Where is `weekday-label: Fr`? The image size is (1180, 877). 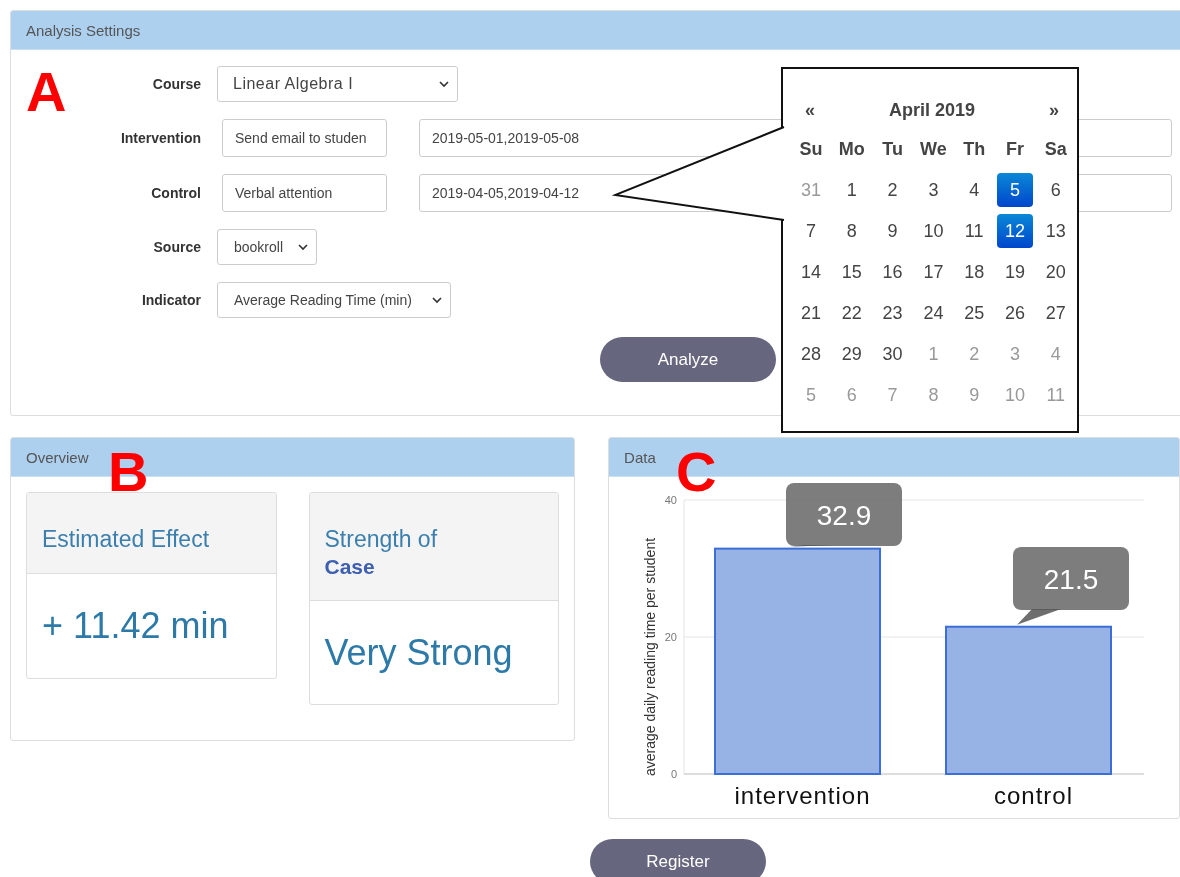 weekday-label: Fr is located at coordinates (1015, 149).